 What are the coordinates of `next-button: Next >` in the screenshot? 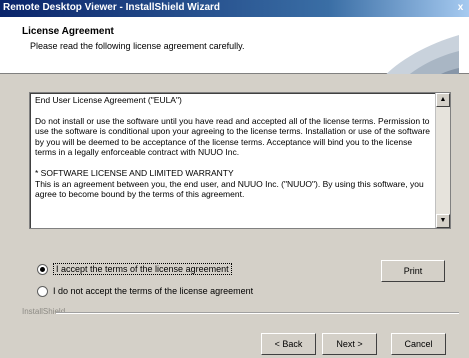 It's located at (349, 344).